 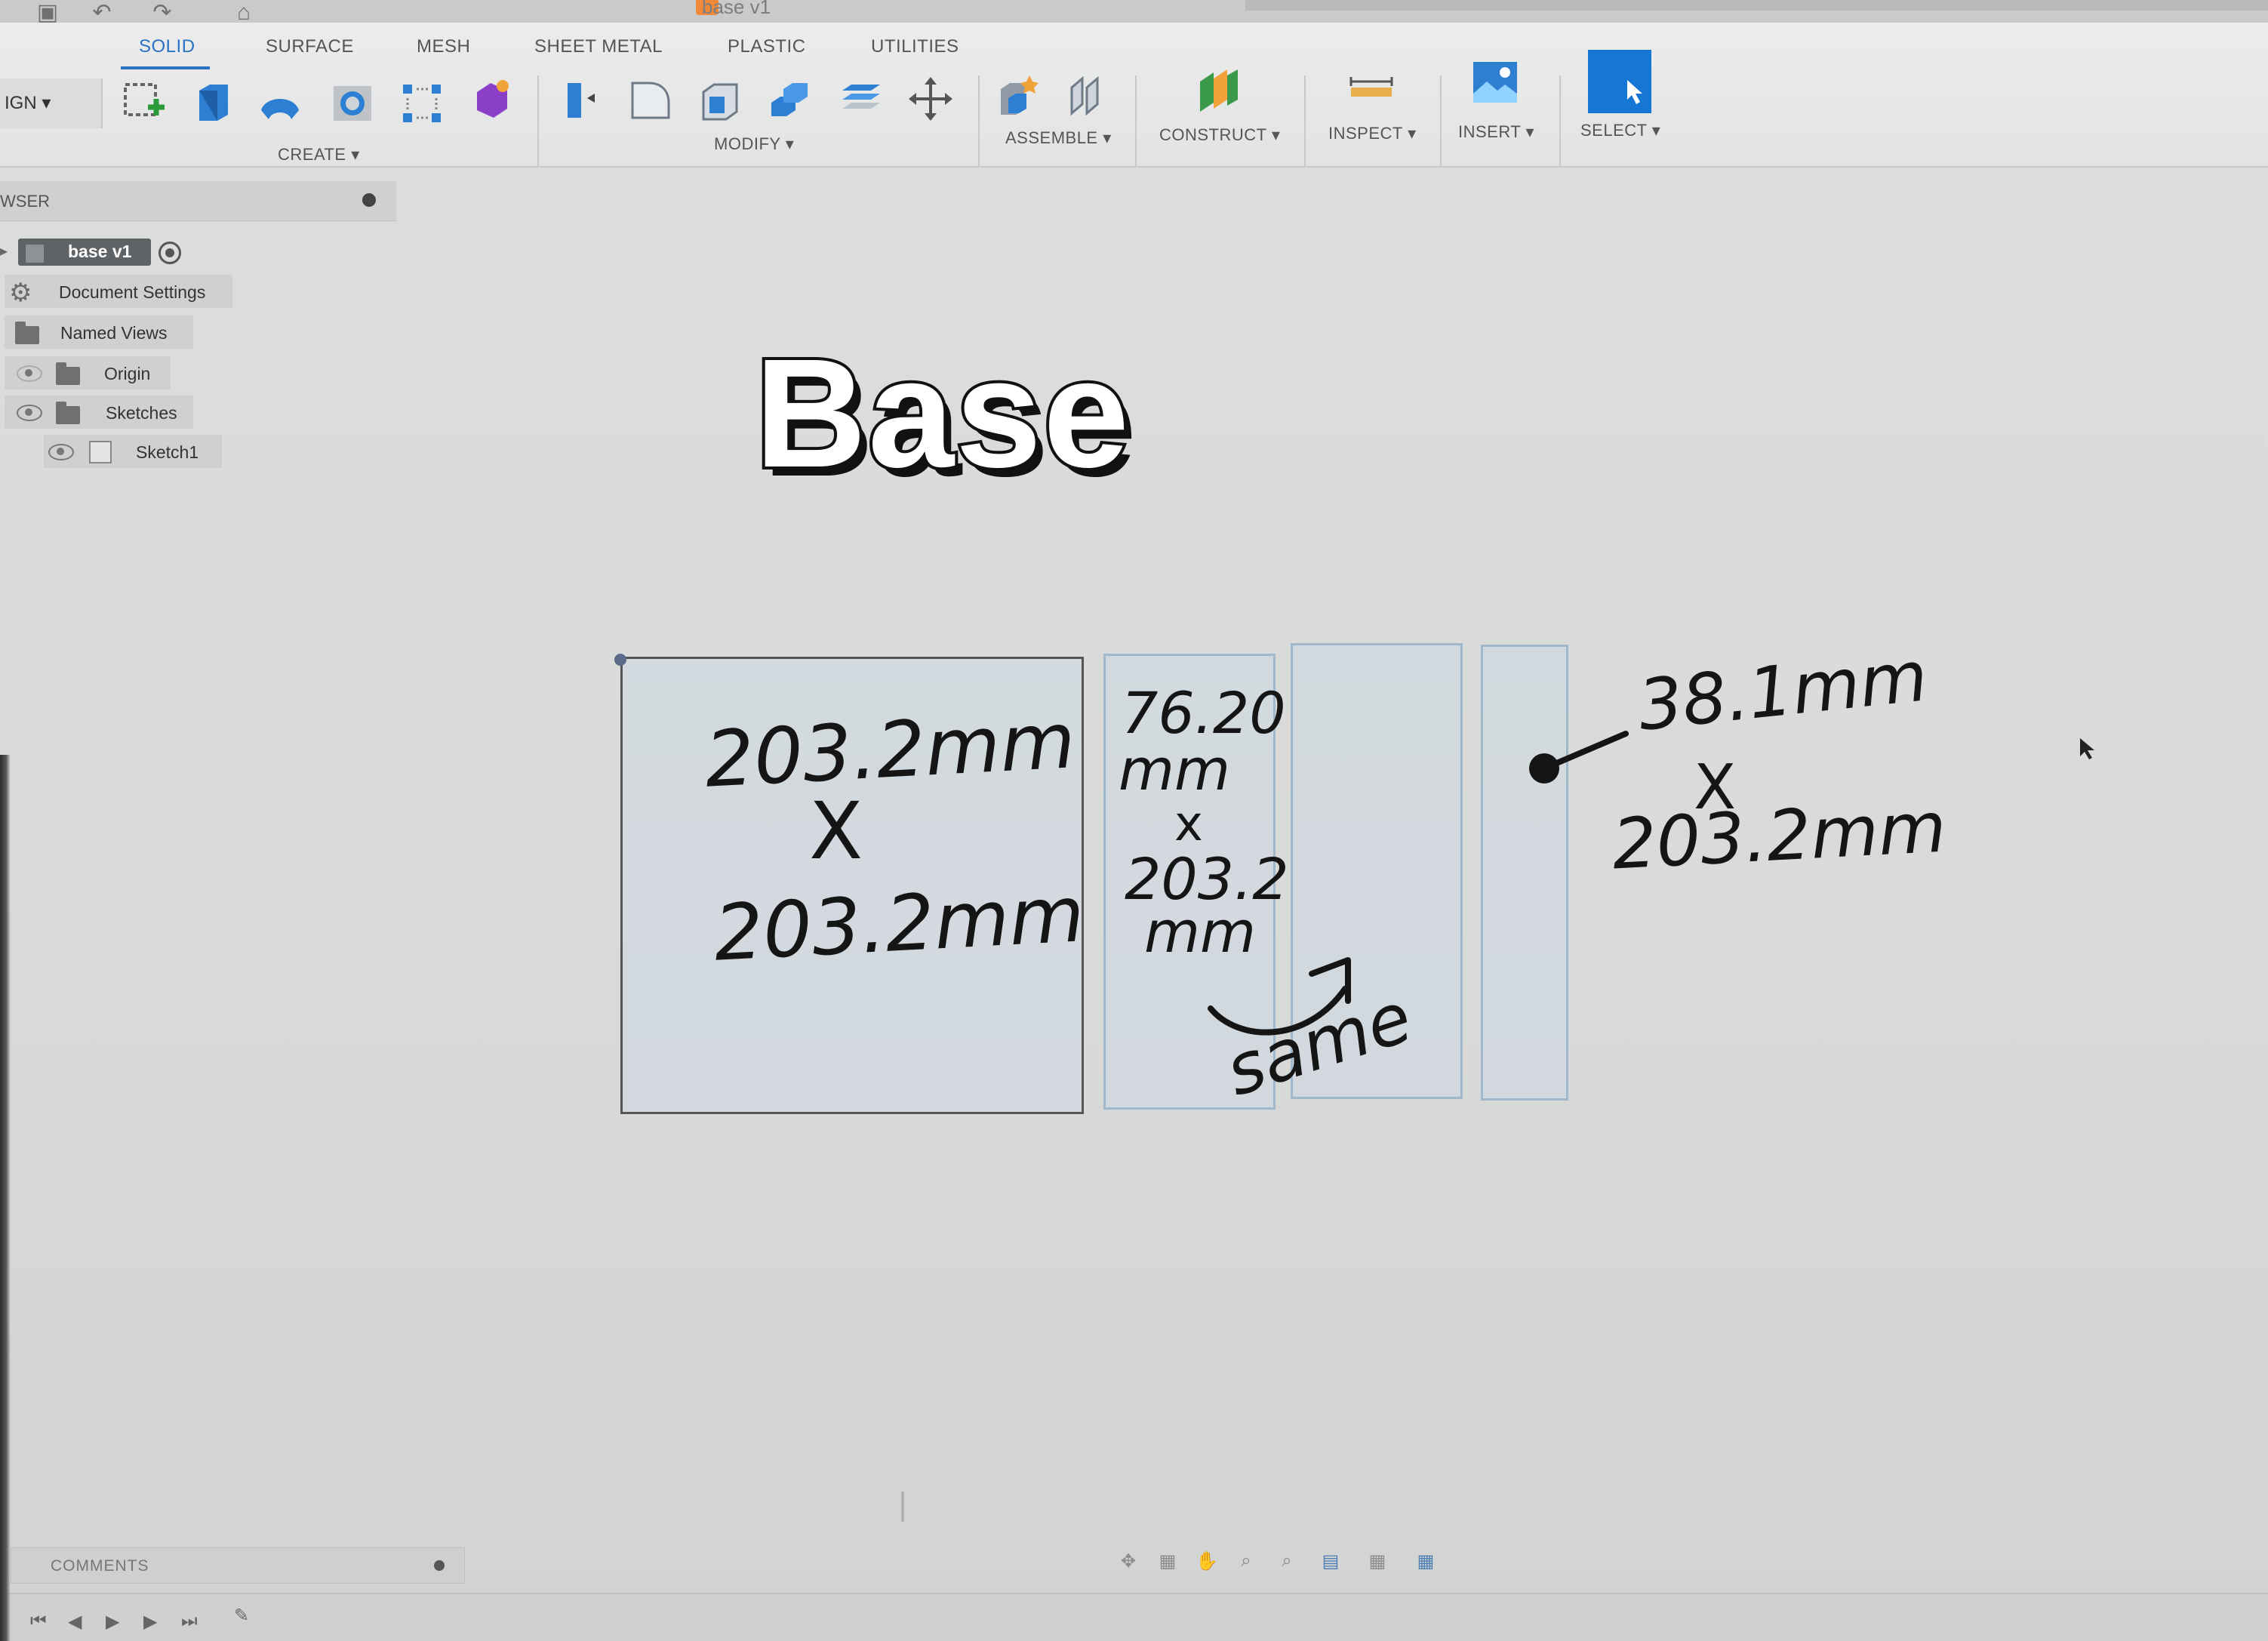 I want to click on look-at-icon: ▦, so click(x=1167, y=1561).